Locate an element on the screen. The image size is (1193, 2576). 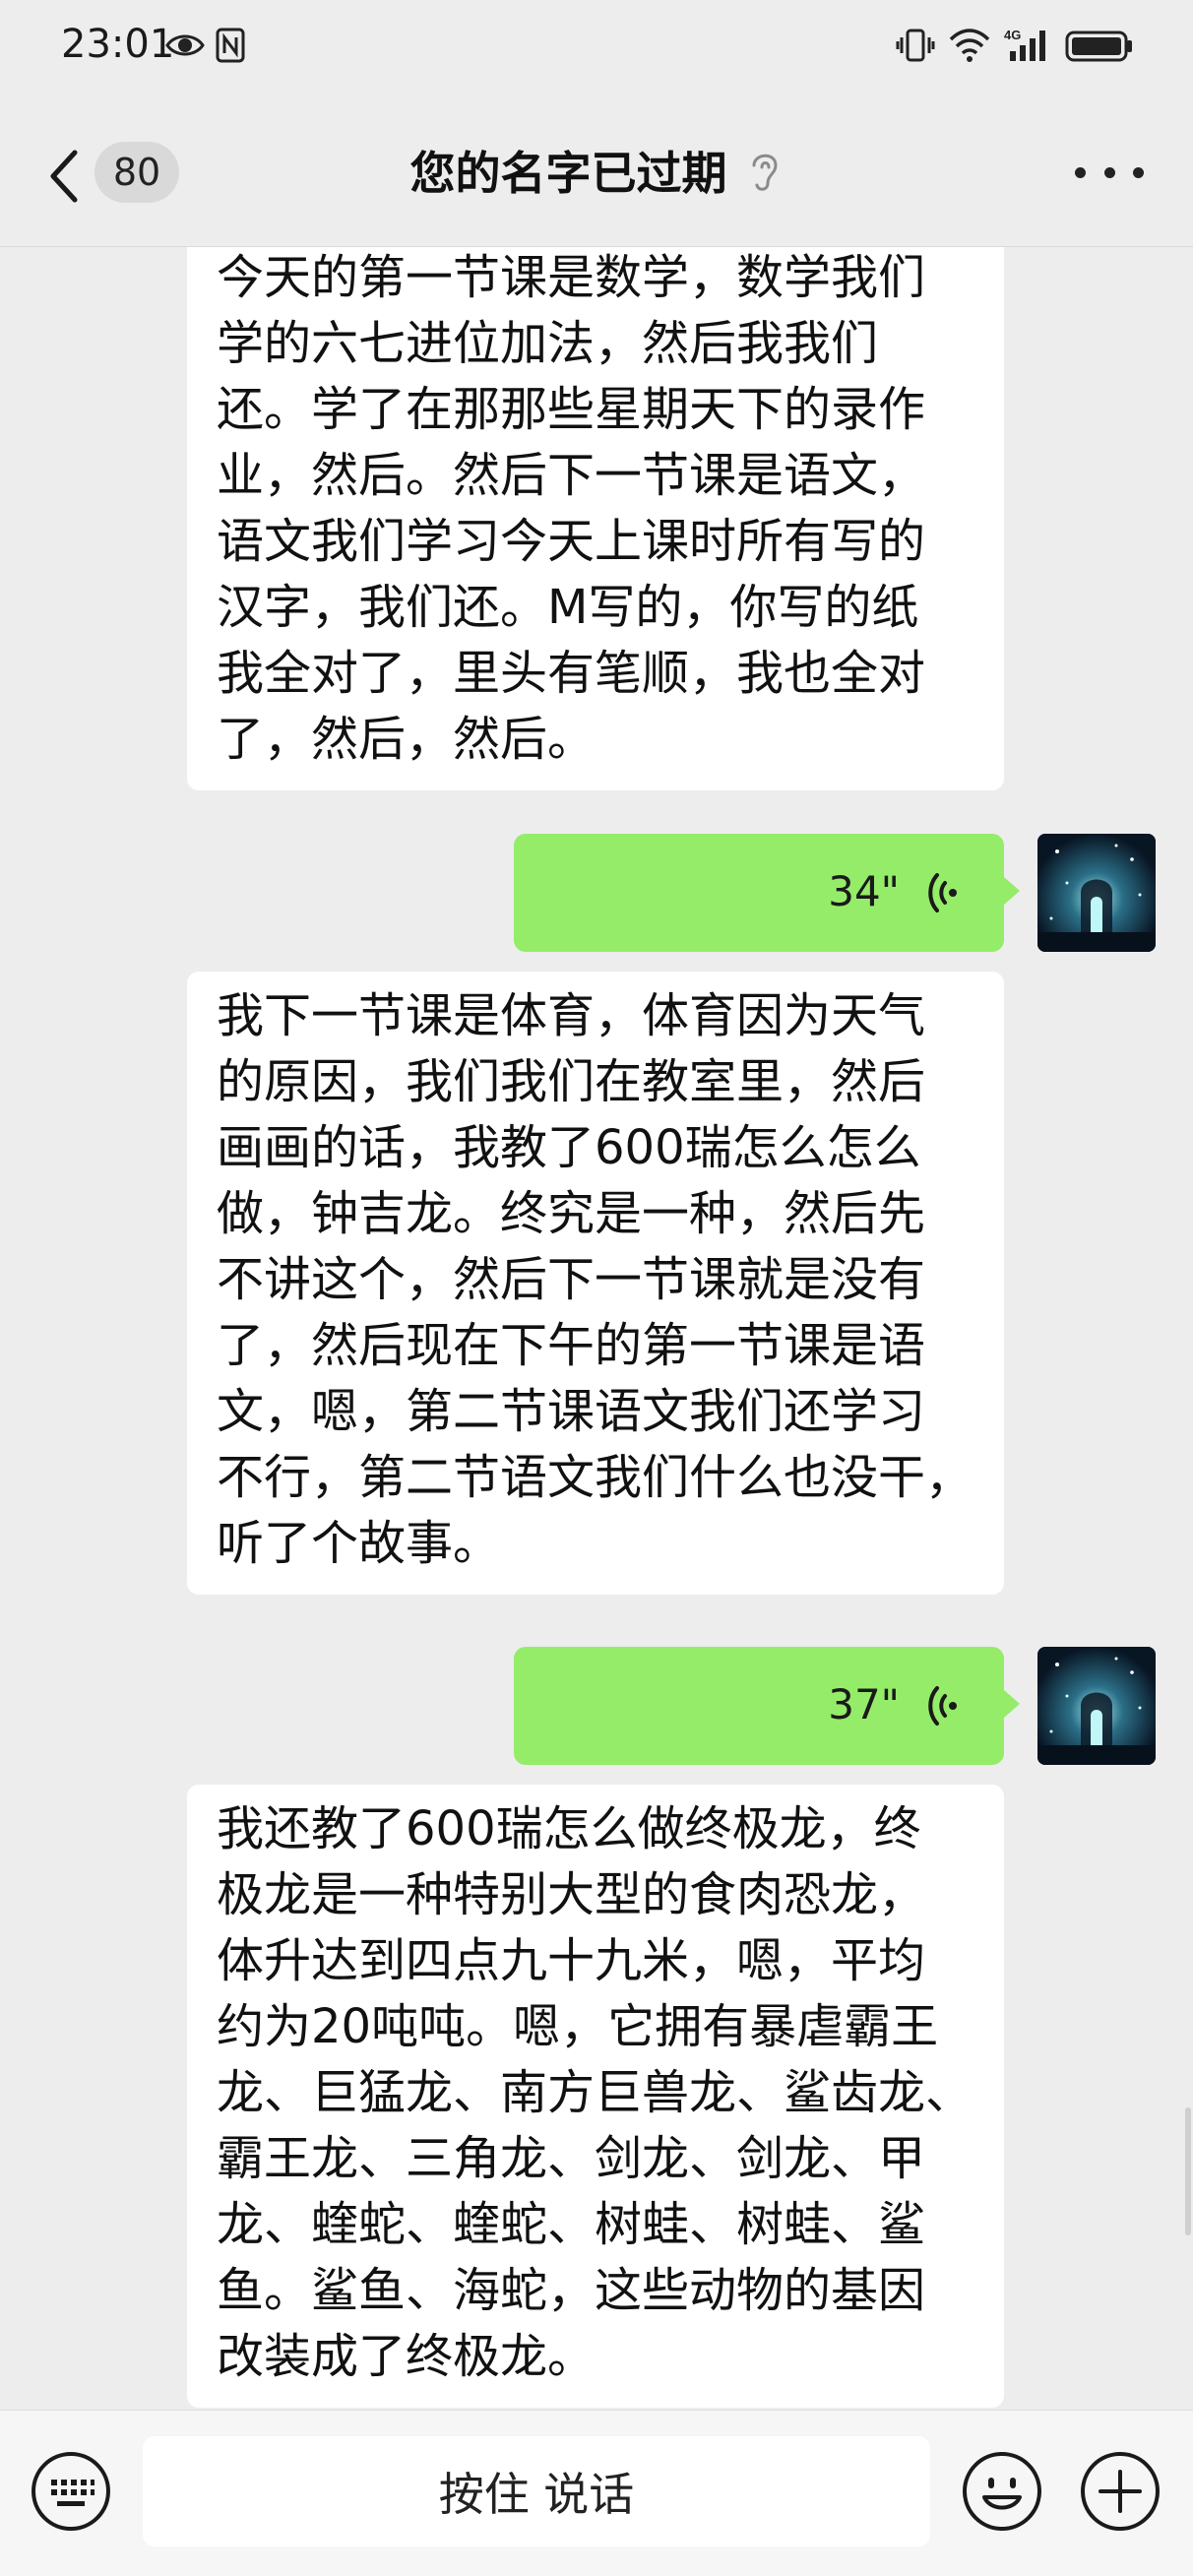
emoji-button is located at coordinates (1002, 2491).